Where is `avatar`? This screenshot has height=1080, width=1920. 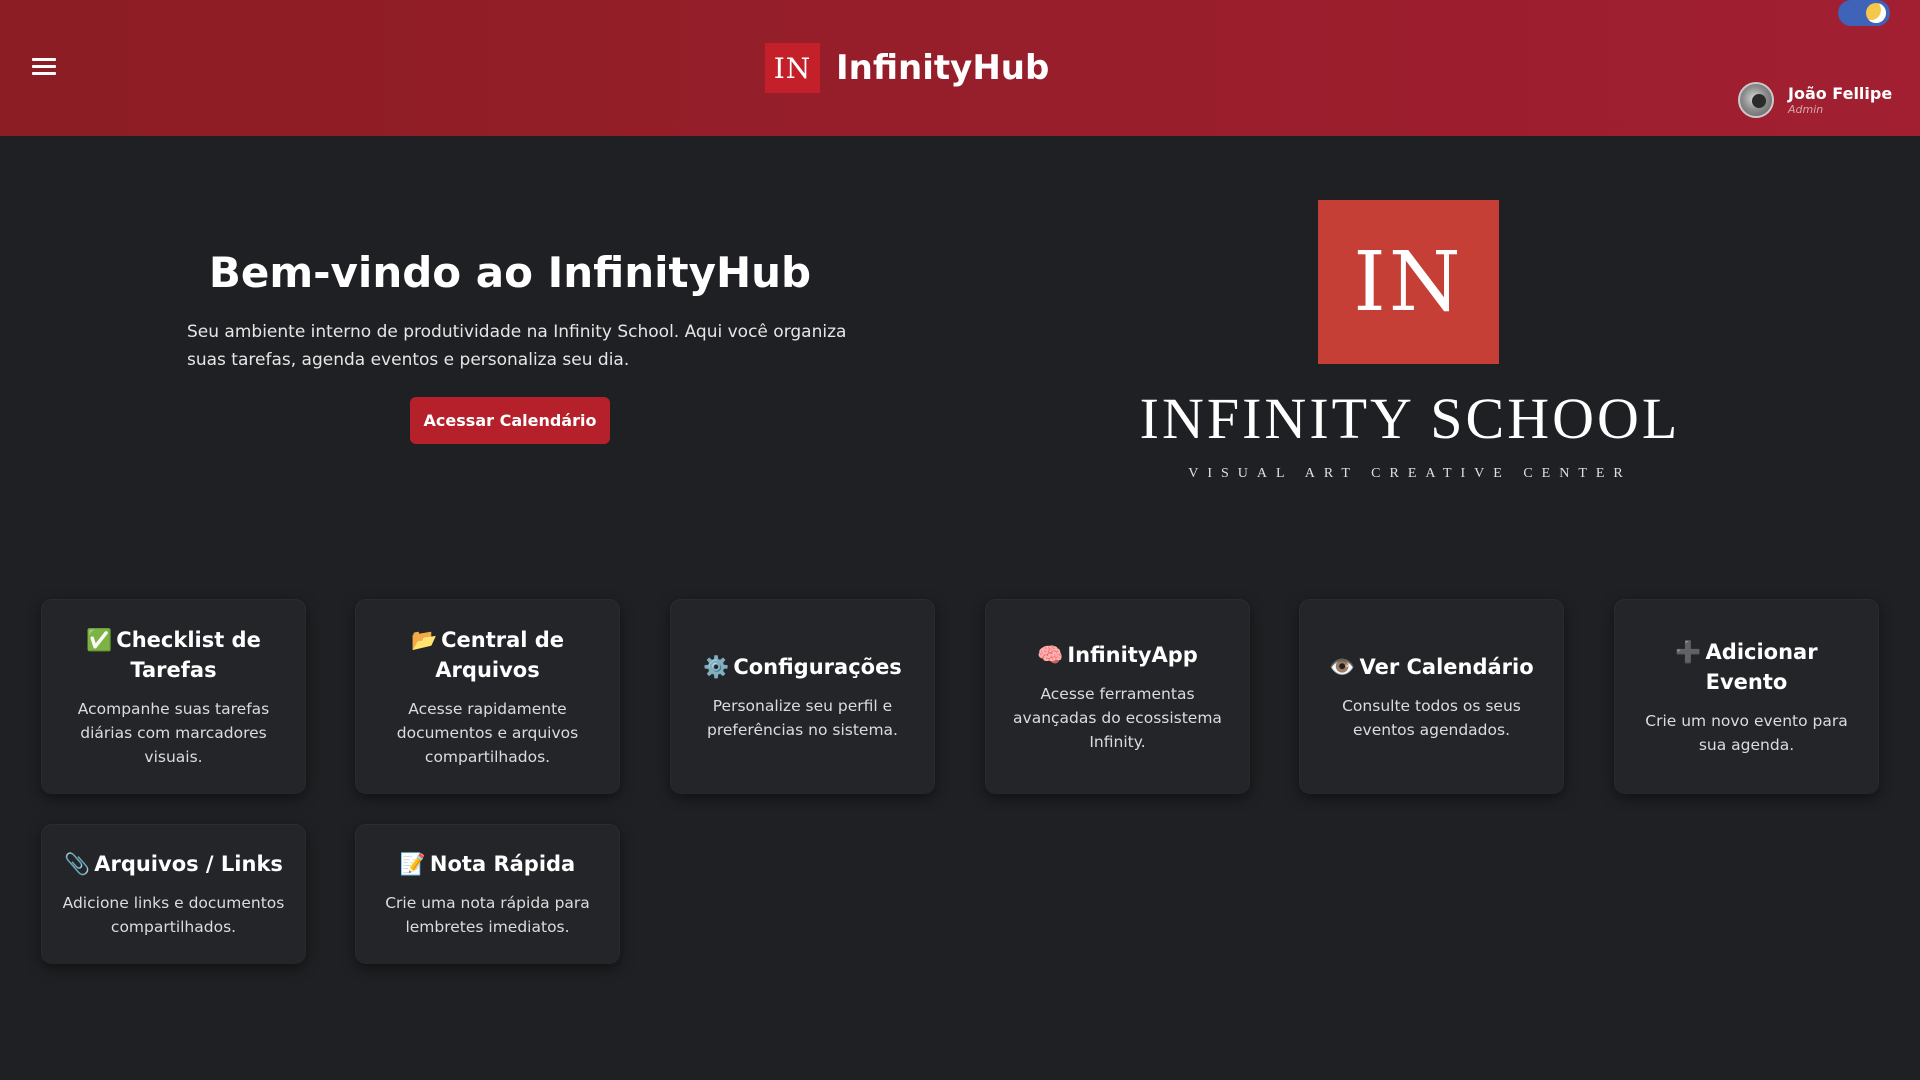 avatar is located at coordinates (1756, 100).